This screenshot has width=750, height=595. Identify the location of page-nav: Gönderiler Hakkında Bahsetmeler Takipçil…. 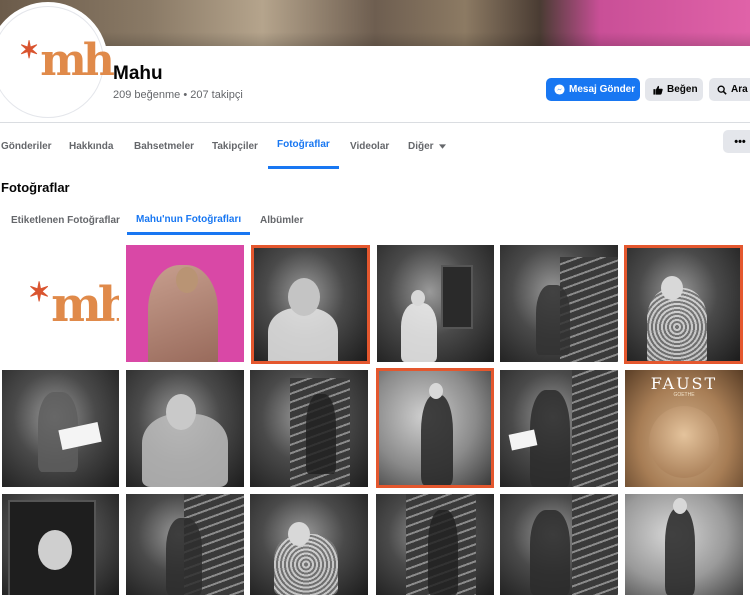
(375, 146).